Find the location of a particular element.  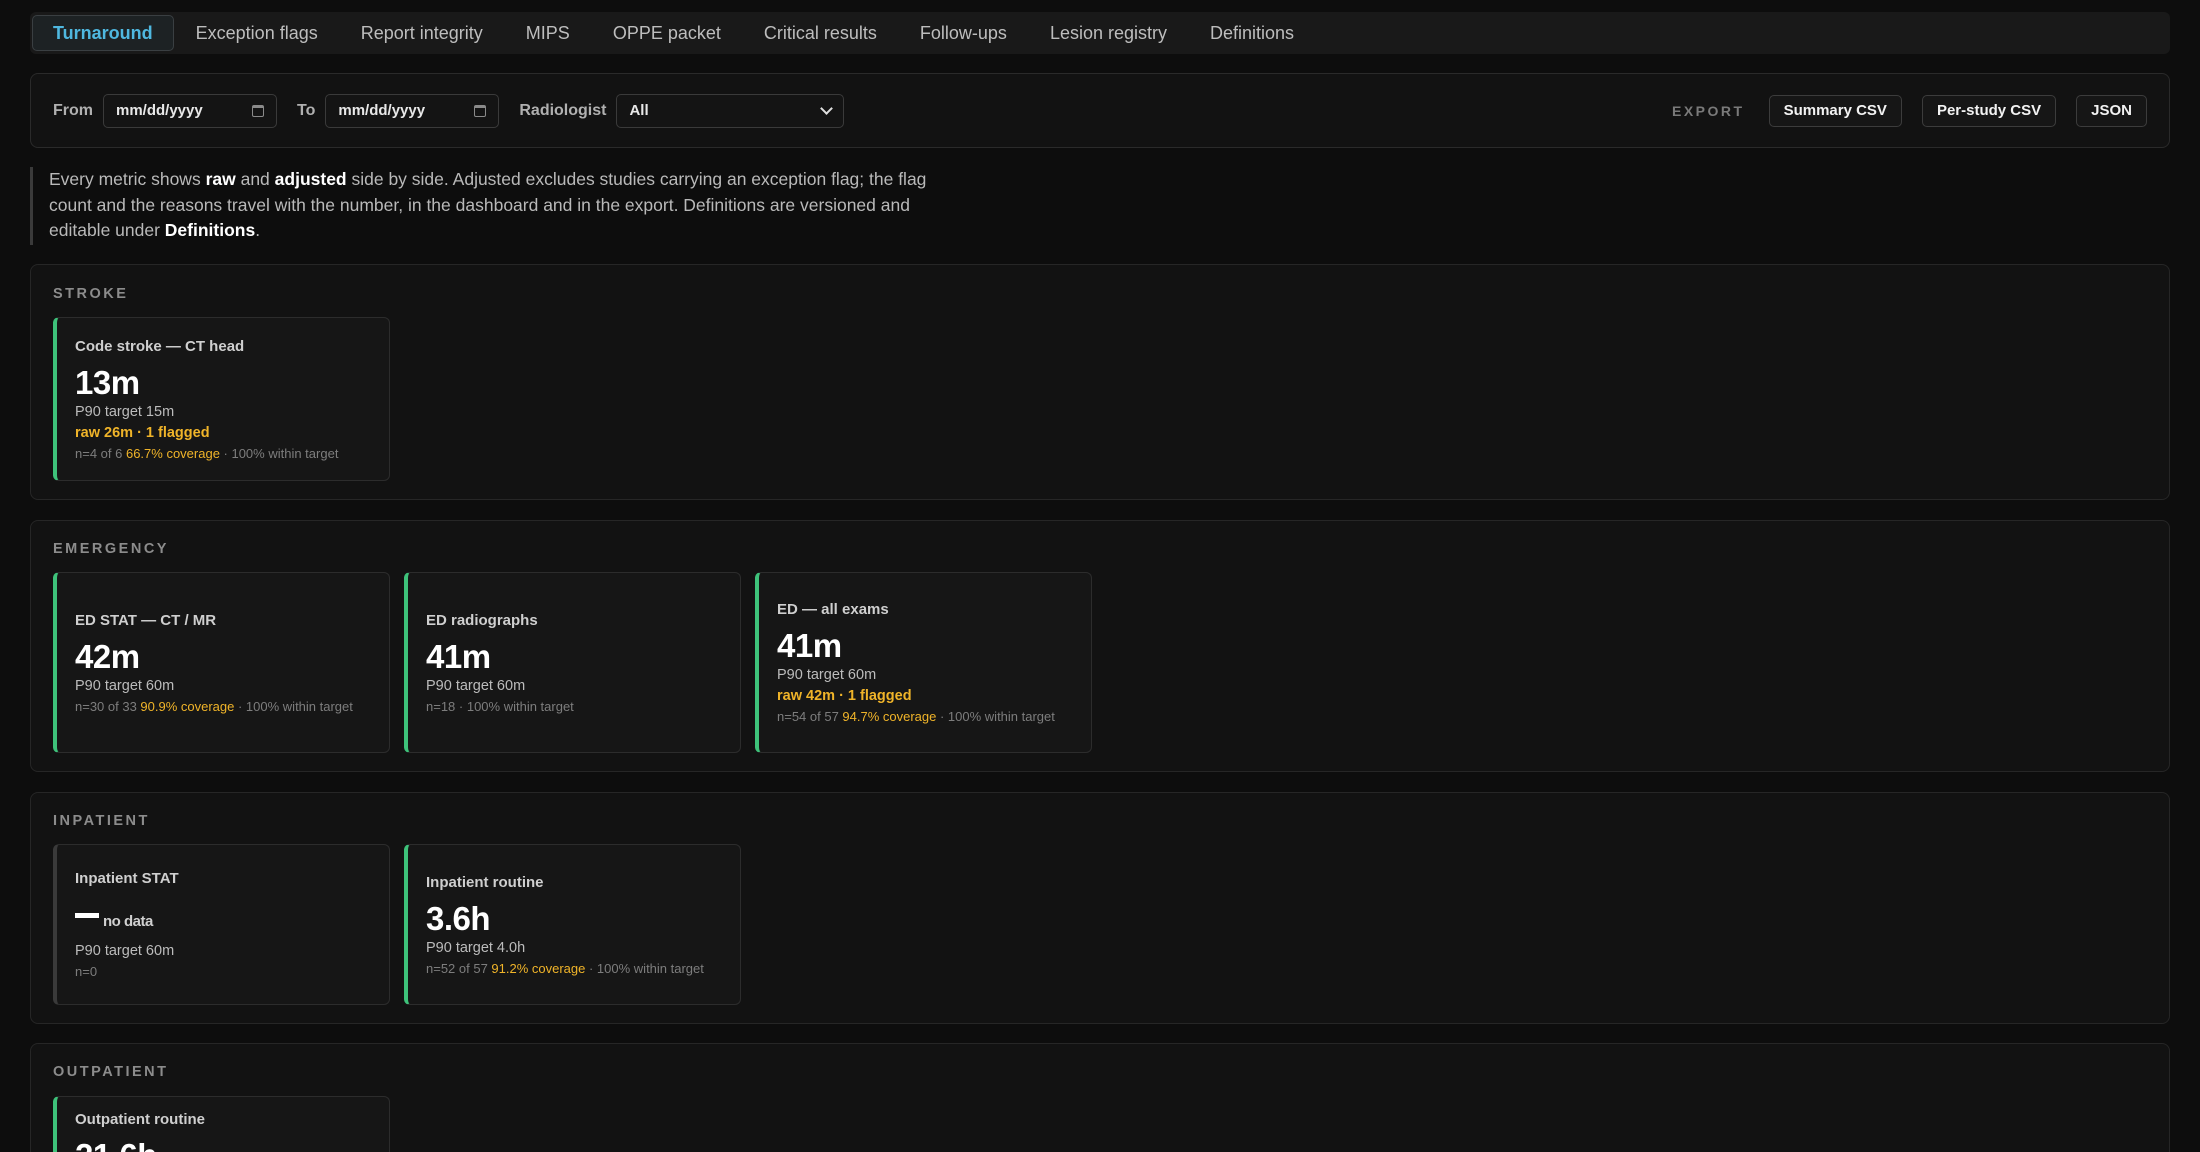

card-raw-flagged: raw 42m · 1 flagged is located at coordinates (844, 696).